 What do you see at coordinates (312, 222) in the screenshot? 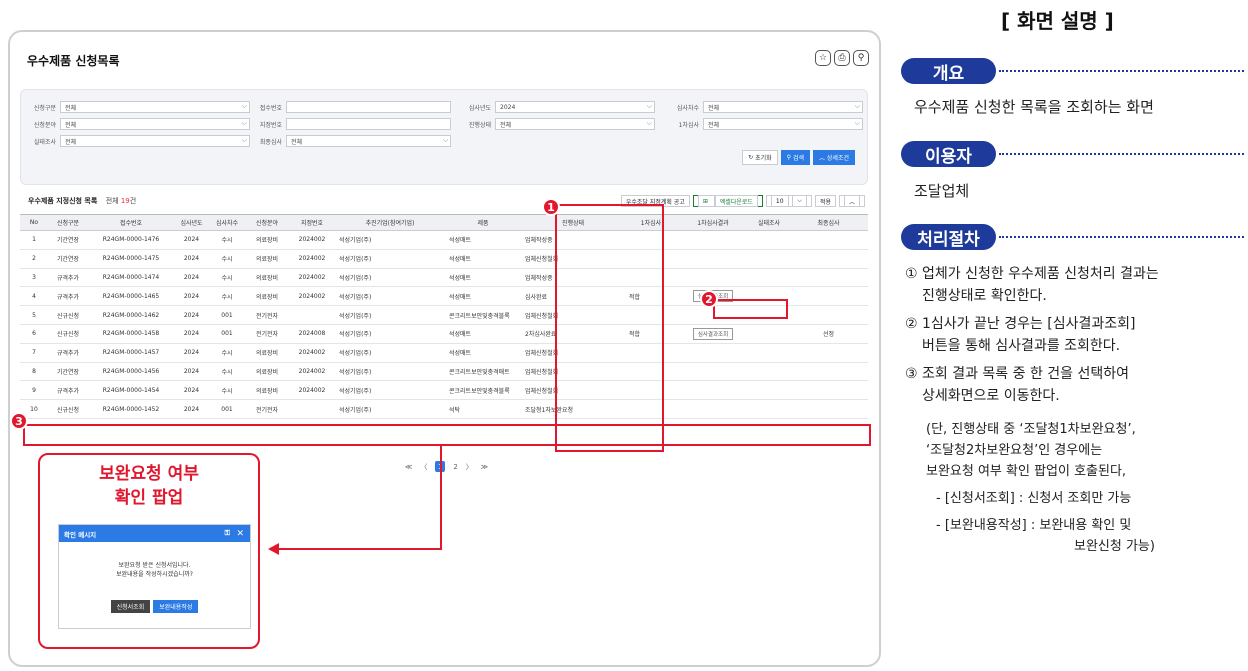
I see `column-header: 지정번호` at bounding box center [312, 222].